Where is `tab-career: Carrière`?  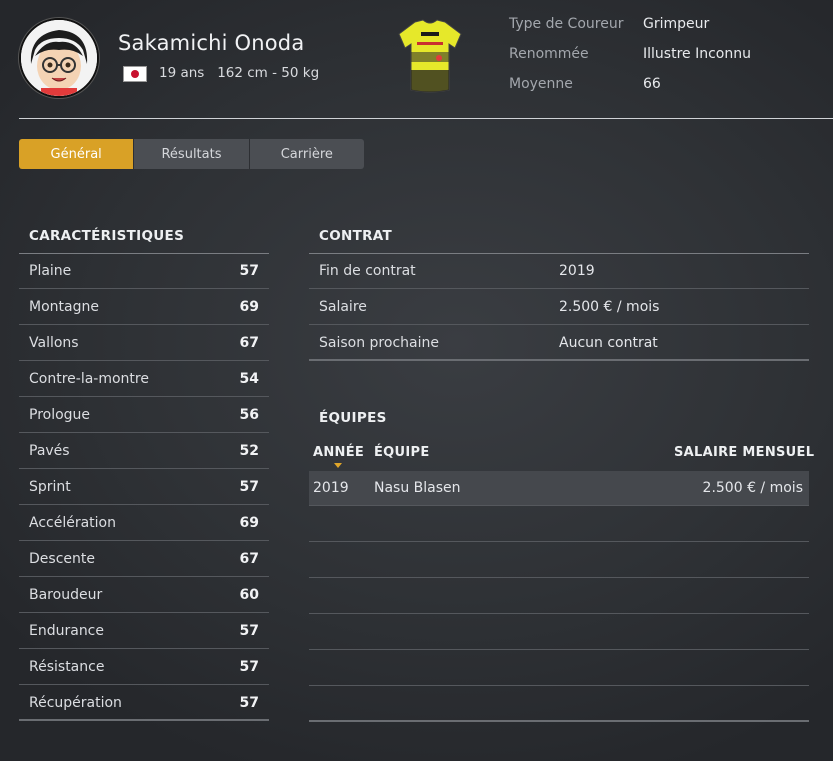 tab-career: Carrière is located at coordinates (306, 154).